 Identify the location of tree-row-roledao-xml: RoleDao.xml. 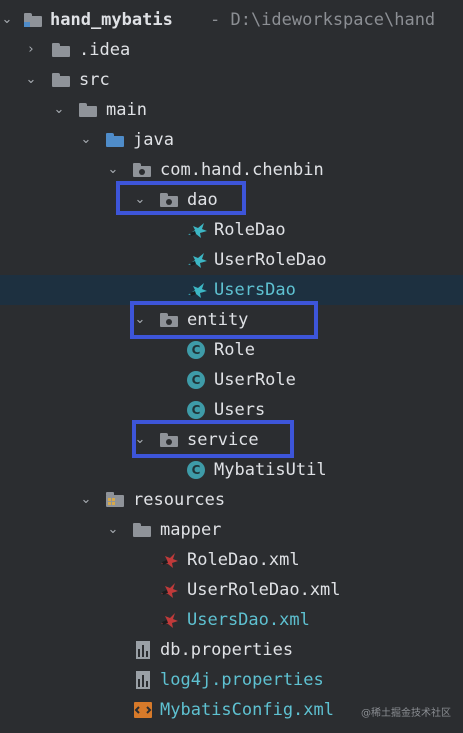
(231, 560).